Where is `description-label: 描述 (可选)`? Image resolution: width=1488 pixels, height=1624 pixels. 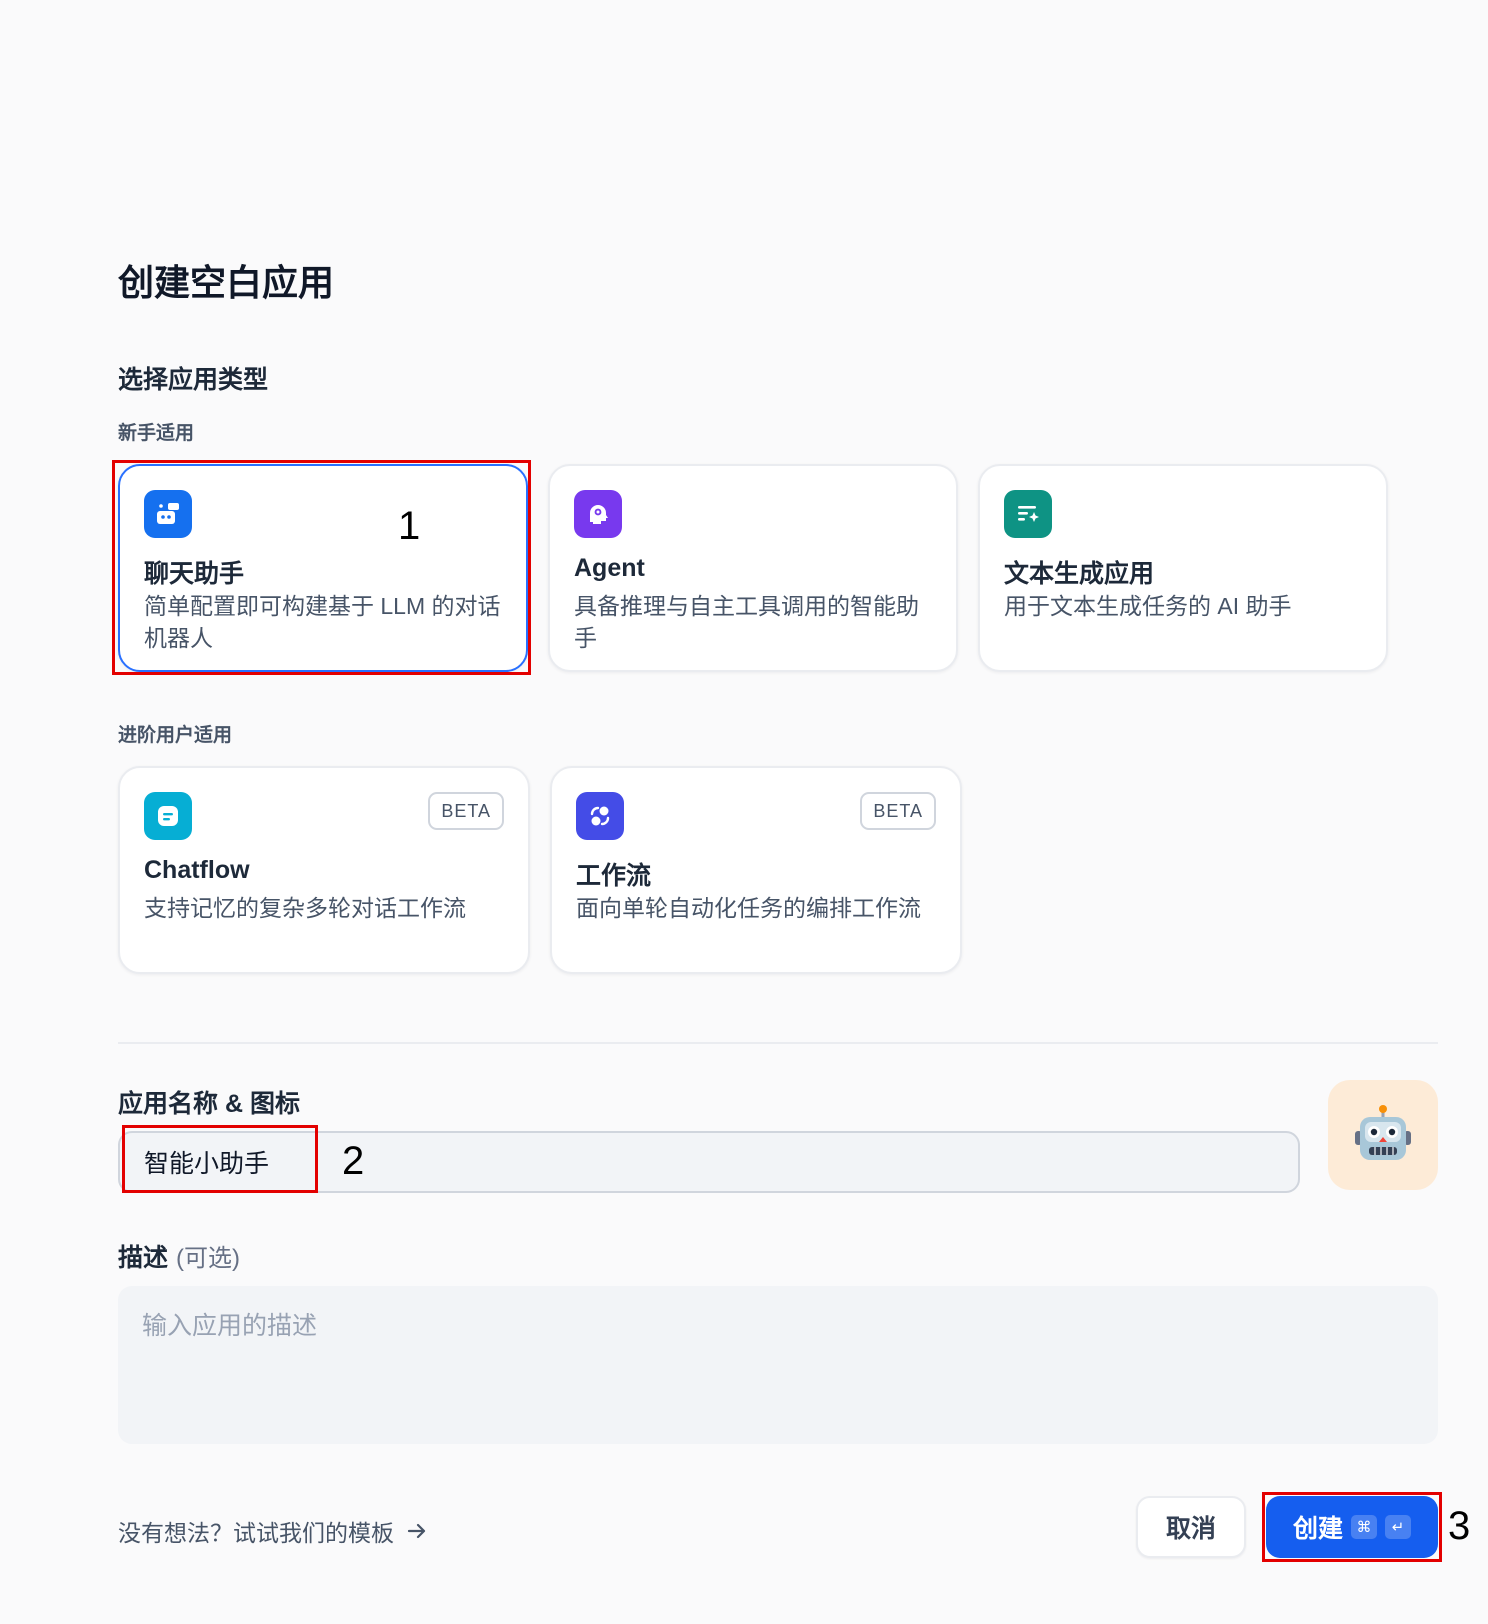
description-label: 描述 (可选) is located at coordinates (179, 1258).